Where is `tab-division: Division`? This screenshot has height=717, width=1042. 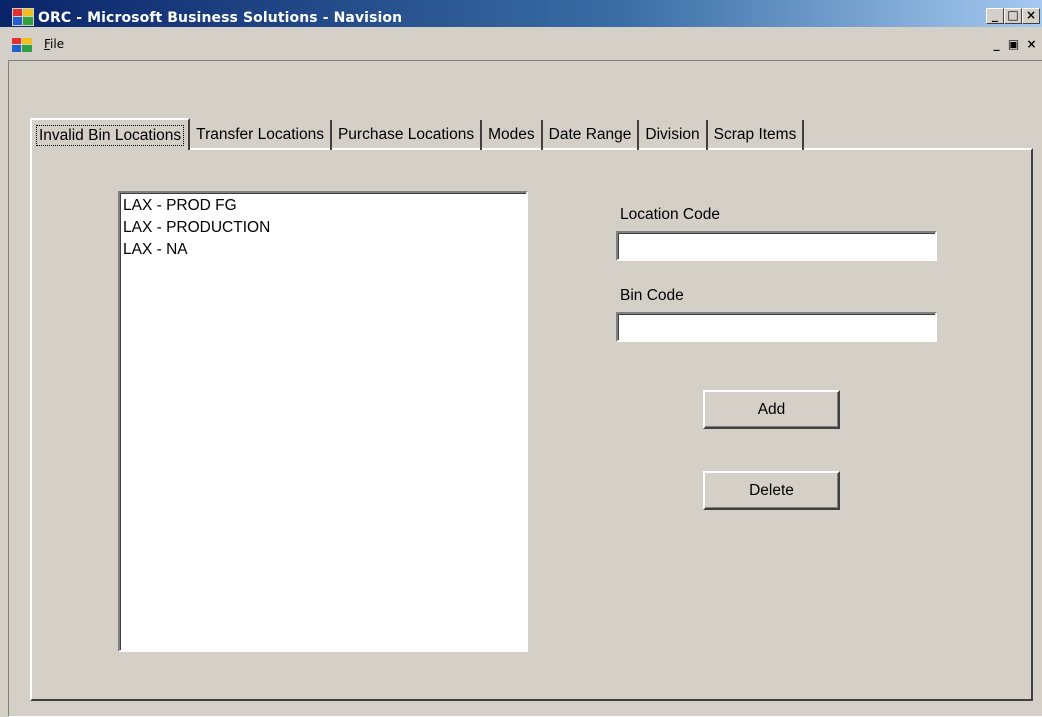 tab-division: Division is located at coordinates (673, 135).